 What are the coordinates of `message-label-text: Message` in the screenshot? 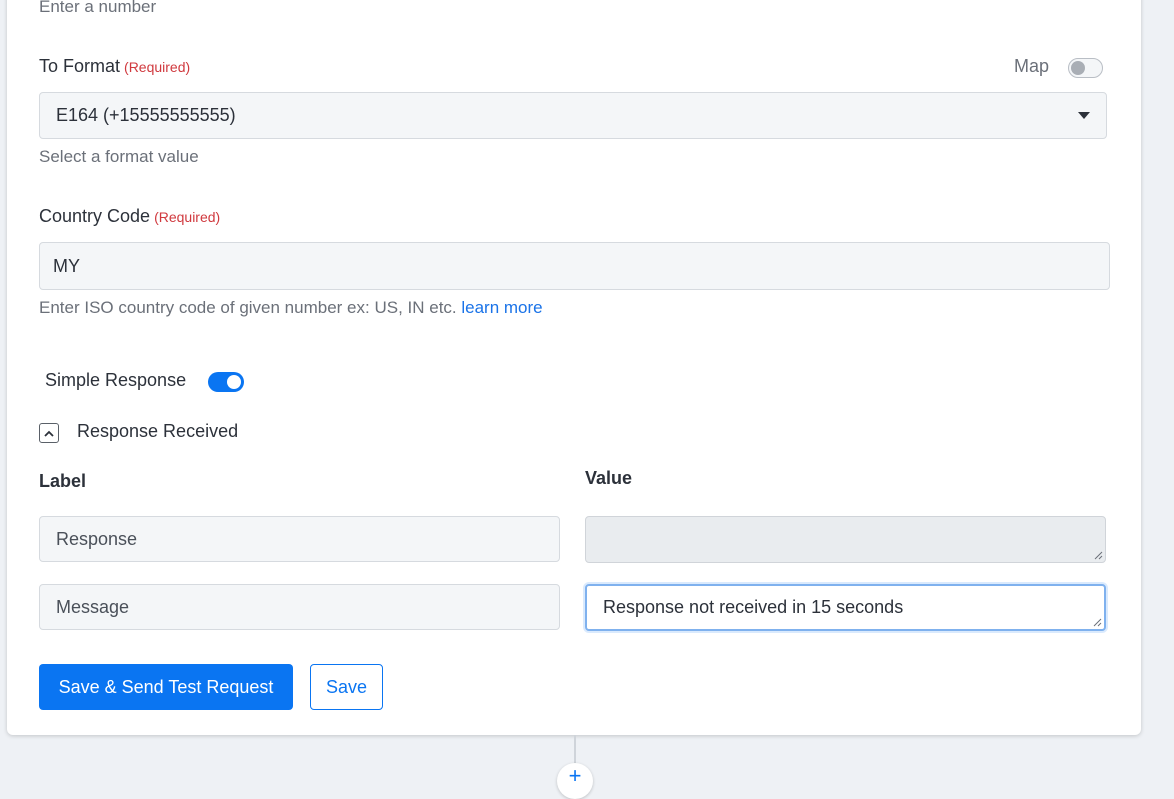 It's located at (93, 606).